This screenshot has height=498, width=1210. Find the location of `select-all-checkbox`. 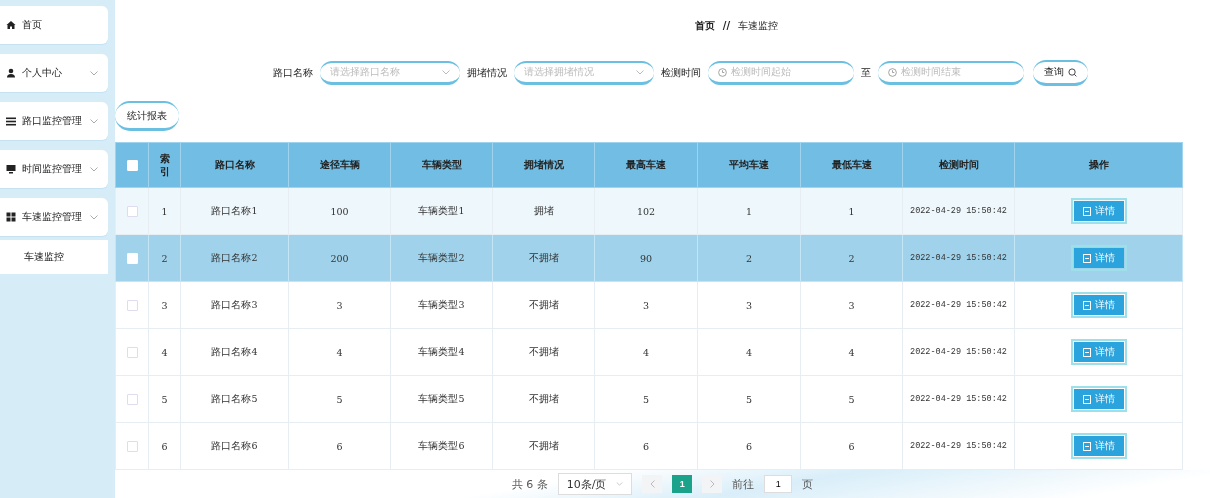

select-all-checkbox is located at coordinates (132, 166).